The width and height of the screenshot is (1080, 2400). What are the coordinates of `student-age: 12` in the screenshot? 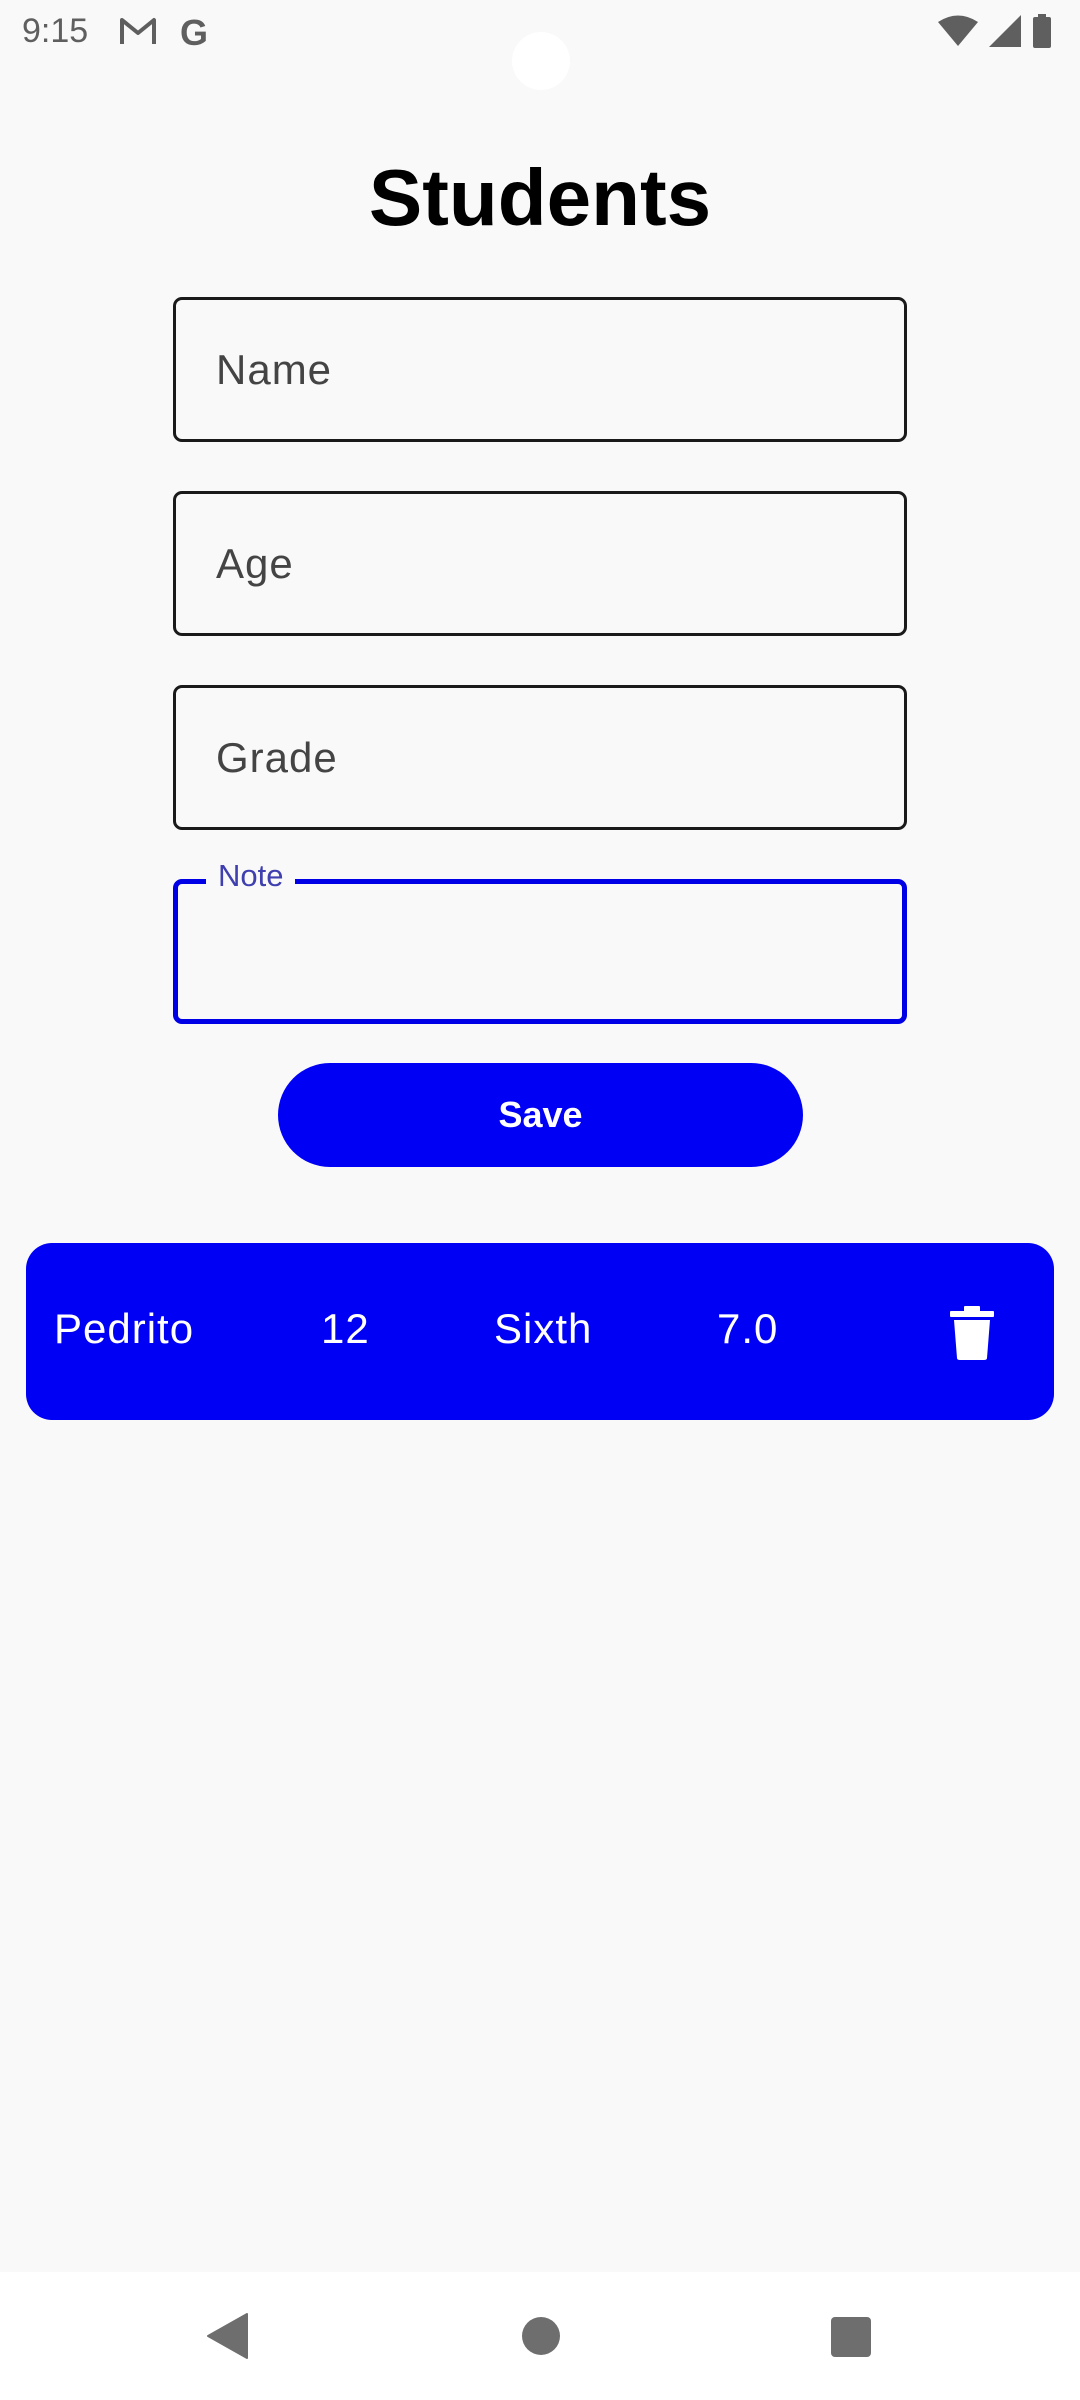 It's located at (345, 1328).